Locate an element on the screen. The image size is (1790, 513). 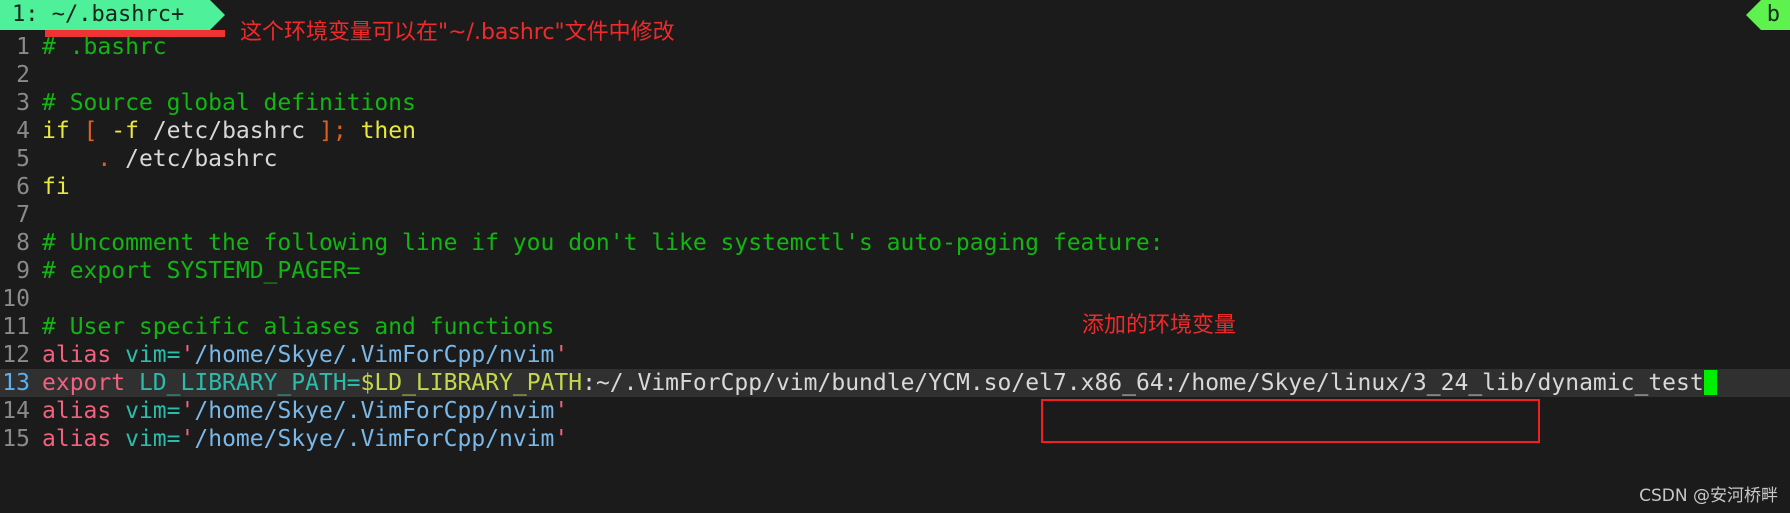
code-line: 15 alias vim='/home/Skye/.VimForCpp/nvim' is located at coordinates (895, 439).